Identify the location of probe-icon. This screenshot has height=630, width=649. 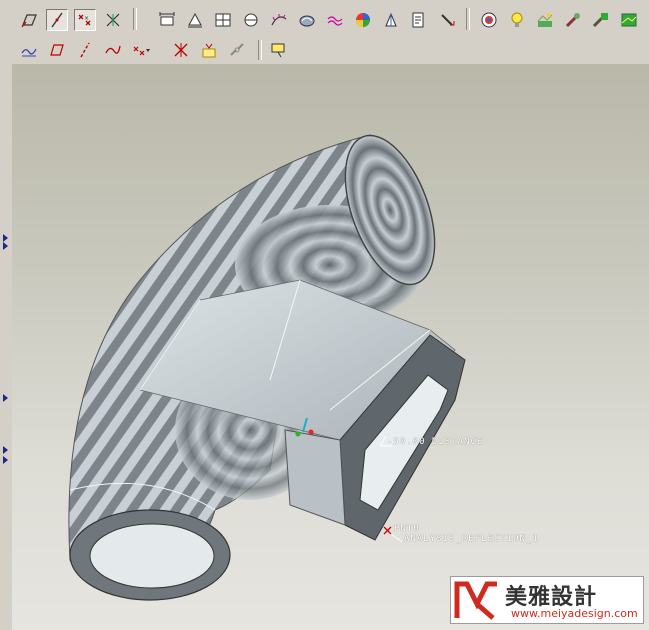
(447, 20).